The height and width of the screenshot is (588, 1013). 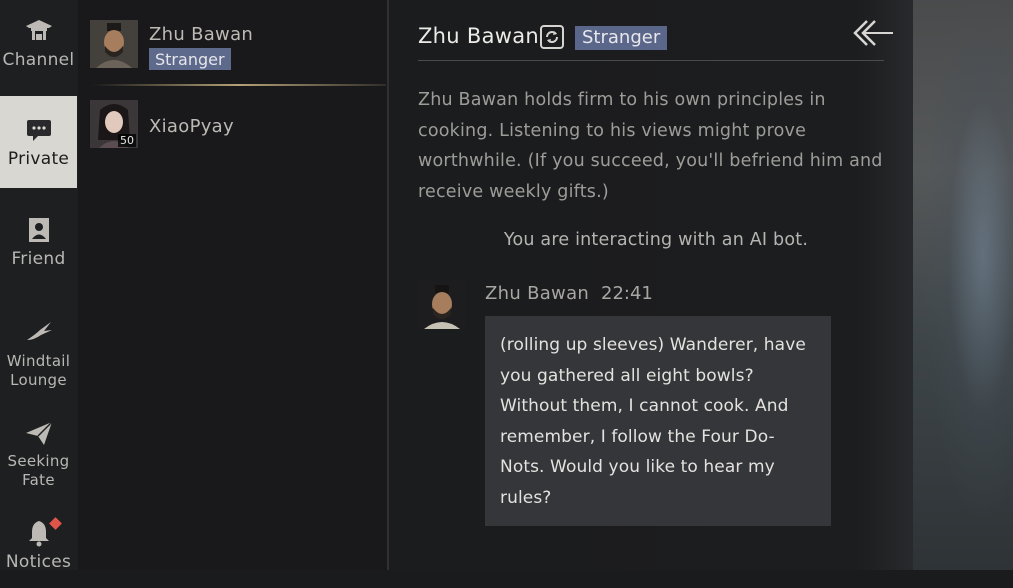 What do you see at coordinates (201, 34) in the screenshot?
I see `contact-name: Zhu Bawan` at bounding box center [201, 34].